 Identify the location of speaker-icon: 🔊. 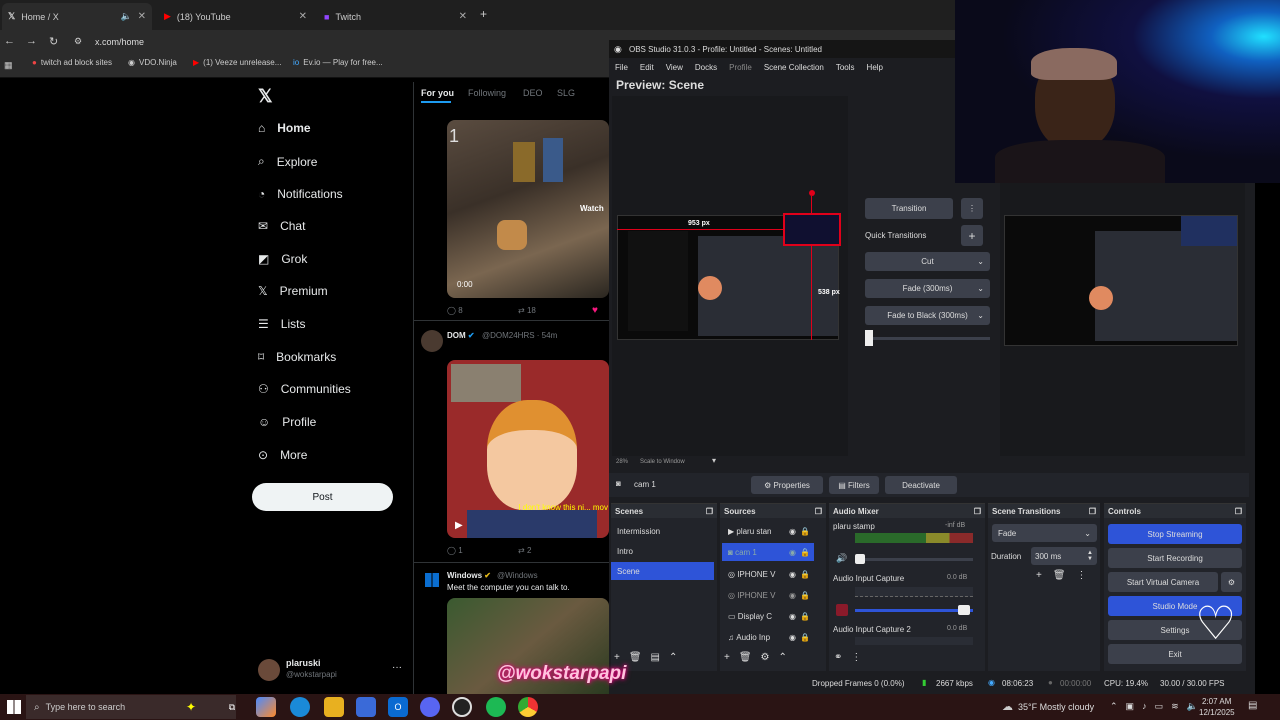
(841, 558).